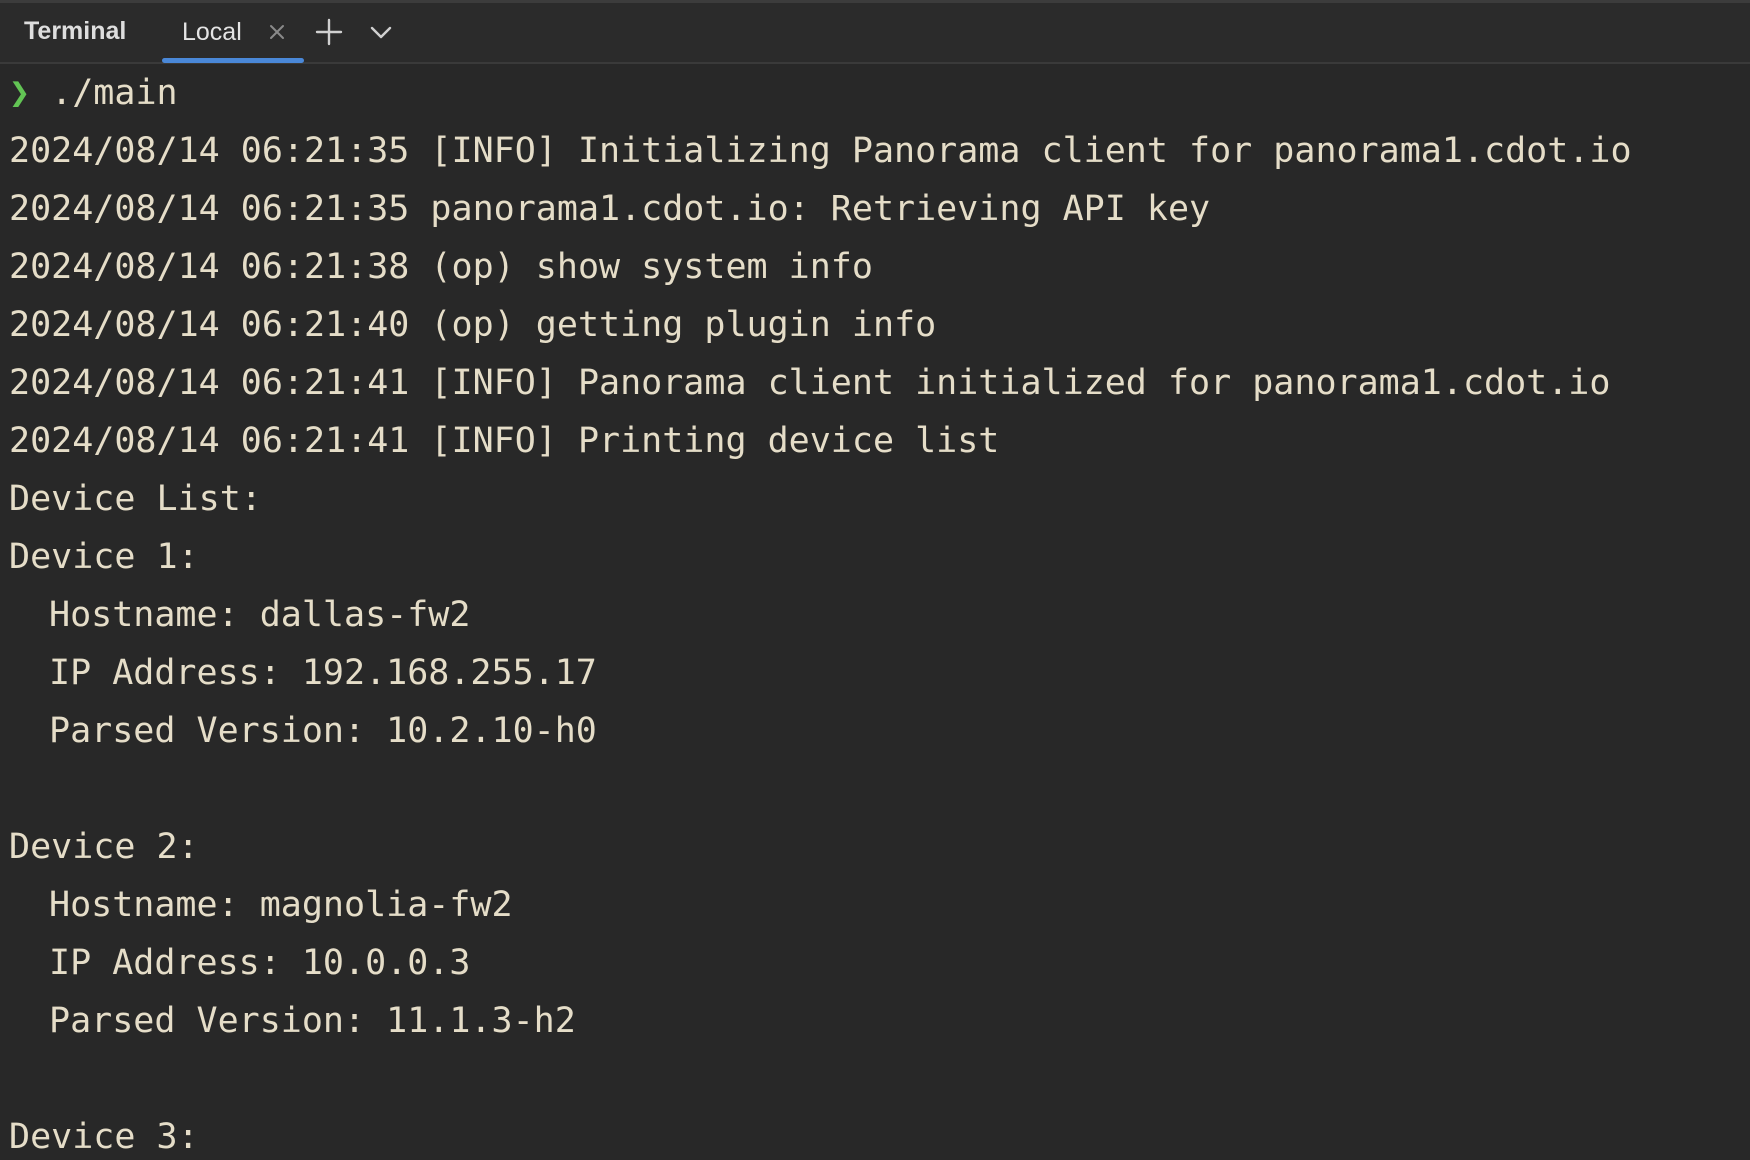  Describe the element at coordinates (323, 731) in the screenshot. I see `device-parsed-version: Parsed Version: 10.2.10-h0` at that location.